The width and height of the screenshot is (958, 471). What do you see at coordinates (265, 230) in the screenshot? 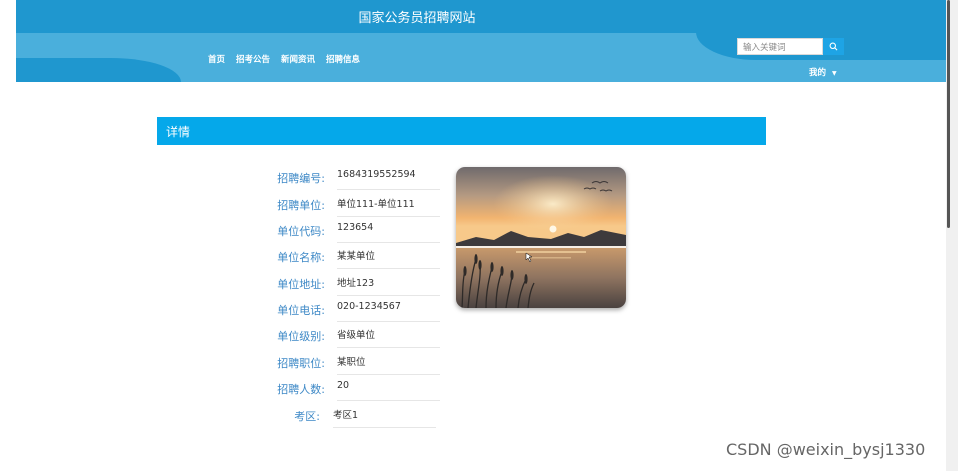
I see `detail-row-unit-code: 单位代码:` at bounding box center [265, 230].